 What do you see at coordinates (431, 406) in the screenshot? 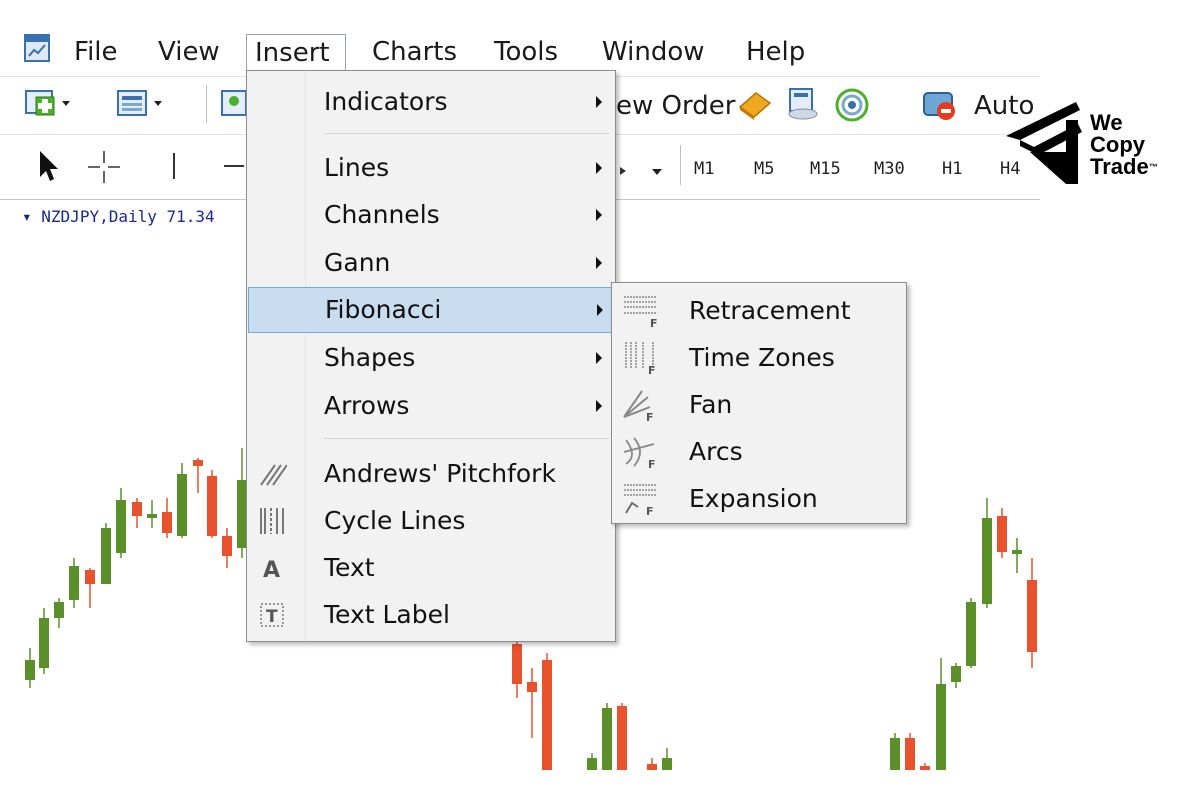
I see `menu-item-arrows: Arrows` at bounding box center [431, 406].